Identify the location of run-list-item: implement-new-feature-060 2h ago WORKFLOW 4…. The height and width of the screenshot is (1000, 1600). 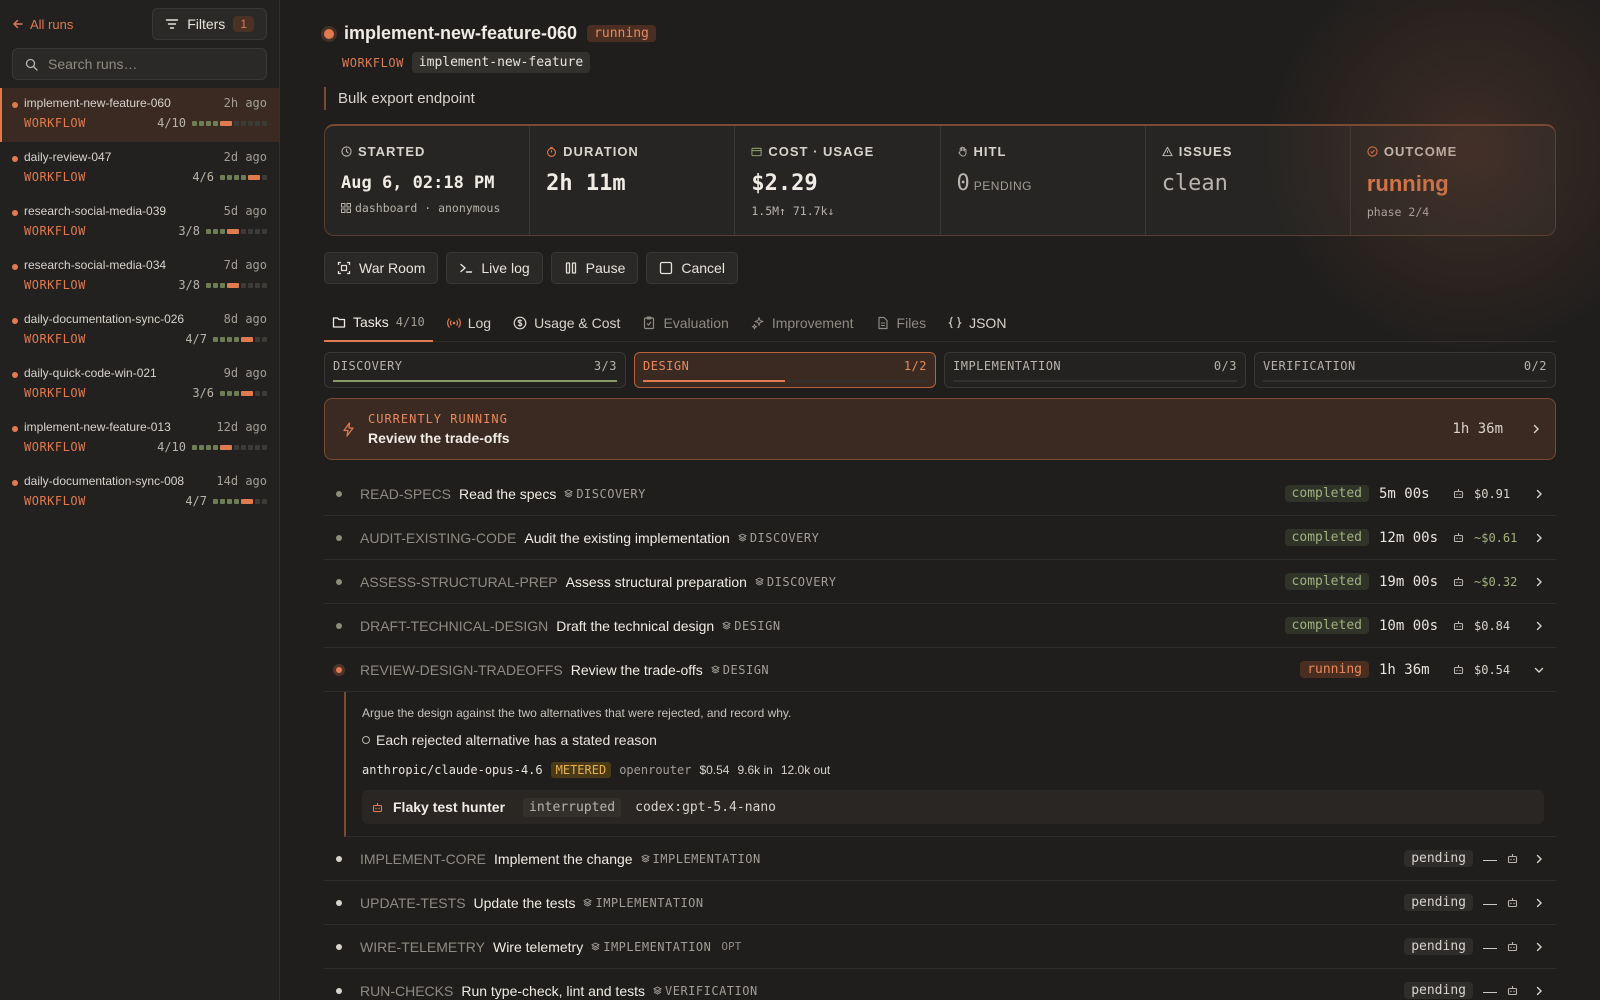
(139, 115).